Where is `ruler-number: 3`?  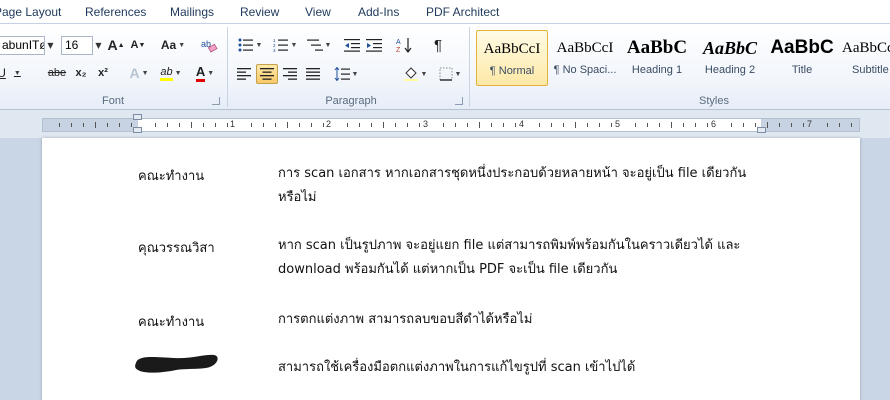
ruler-number: 3 is located at coordinates (426, 124).